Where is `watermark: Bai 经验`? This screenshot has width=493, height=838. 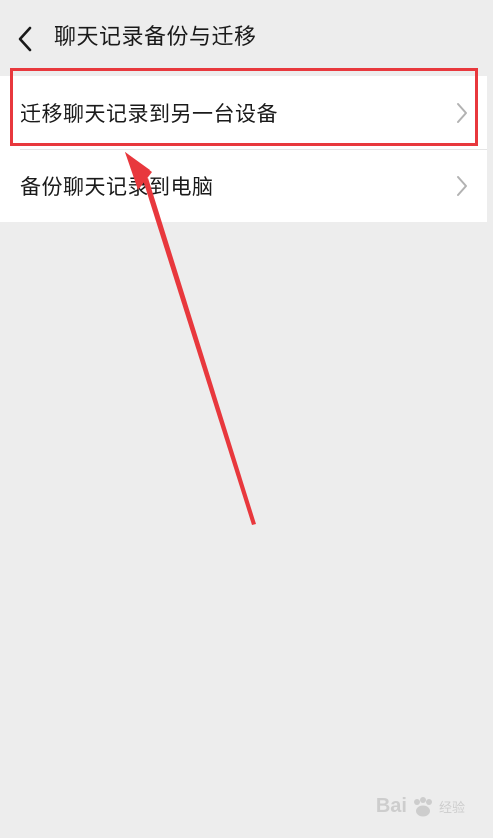
watermark: Bai 经验 is located at coordinates (420, 806).